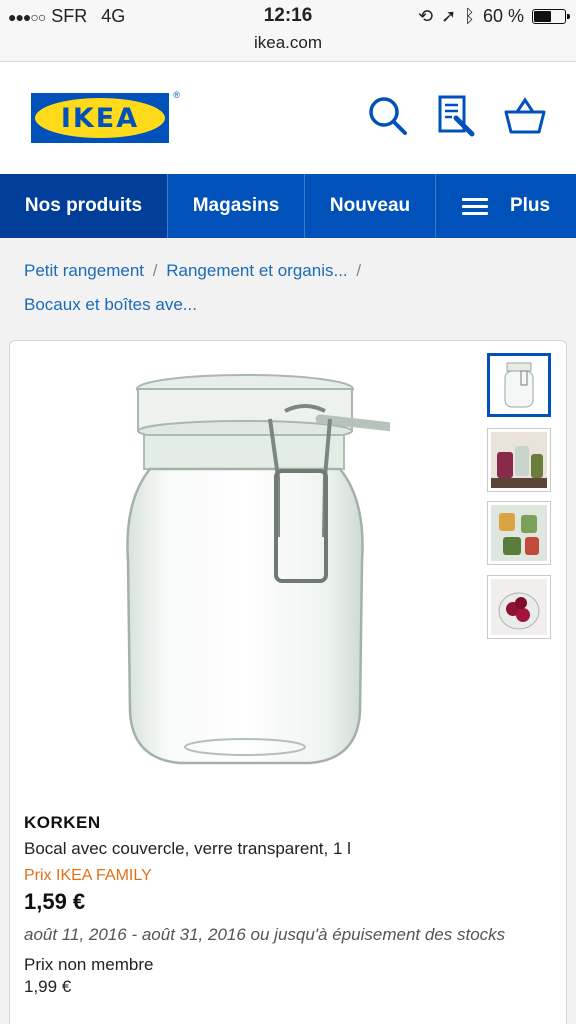  I want to click on family-price-label: Prix IKEA FAMILY, so click(88, 875).